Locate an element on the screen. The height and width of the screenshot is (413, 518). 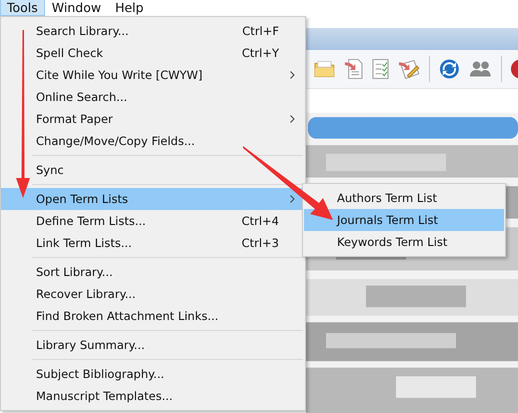
submenu-item: Journals Term List is located at coordinates (404, 220).